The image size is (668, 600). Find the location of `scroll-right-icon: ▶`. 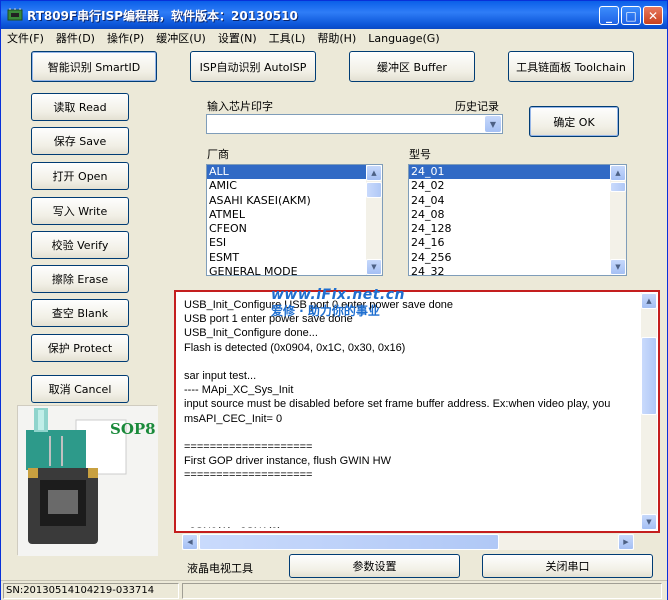

scroll-right-icon: ▶ is located at coordinates (626, 542).